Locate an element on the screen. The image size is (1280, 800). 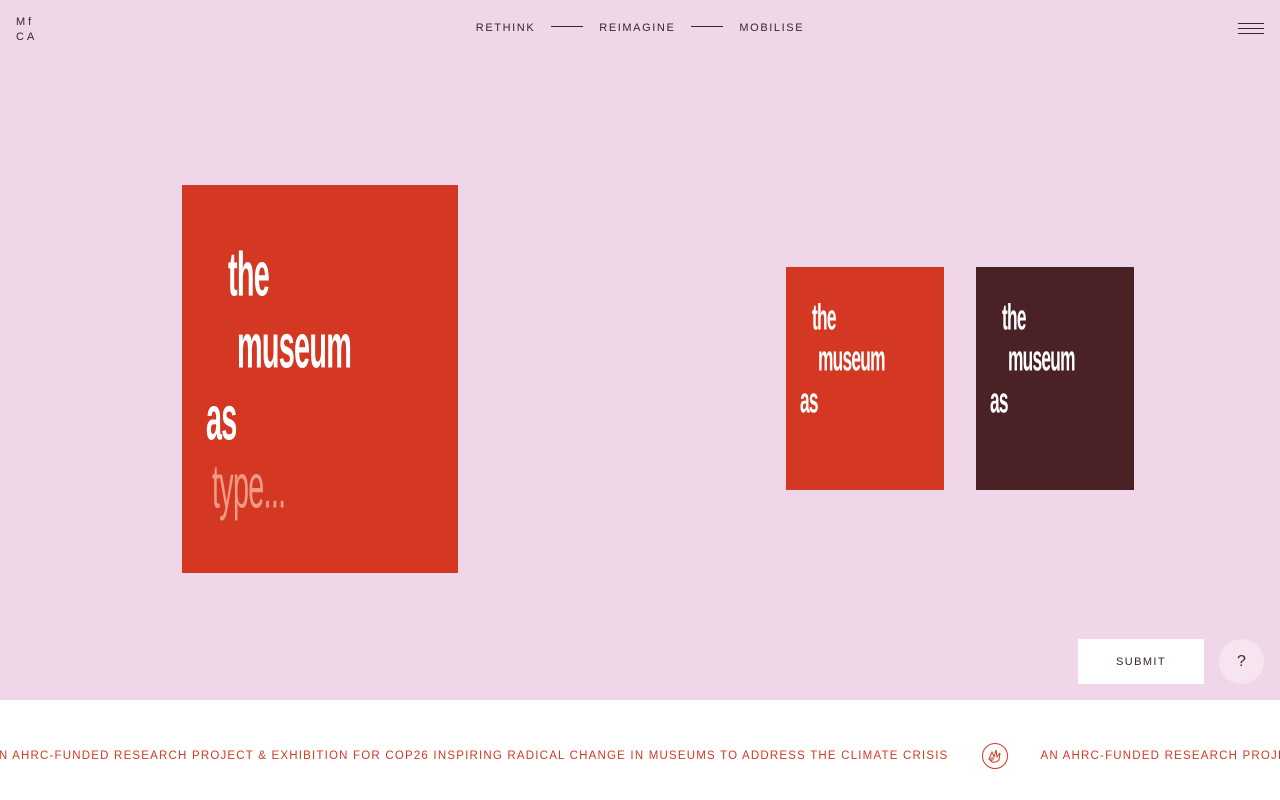
color-option-dark-card: the museum as is located at coordinates (1055, 378).